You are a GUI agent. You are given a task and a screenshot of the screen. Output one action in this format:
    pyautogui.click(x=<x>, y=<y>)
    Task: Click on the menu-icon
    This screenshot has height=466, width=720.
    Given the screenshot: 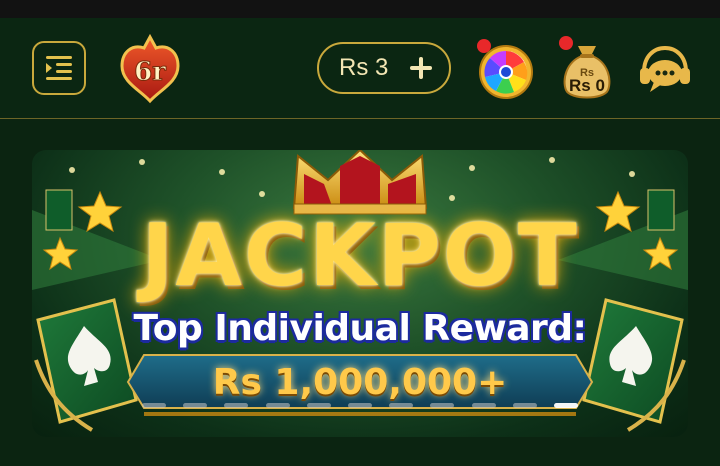 What is the action you would take?
    pyautogui.click(x=59, y=68)
    